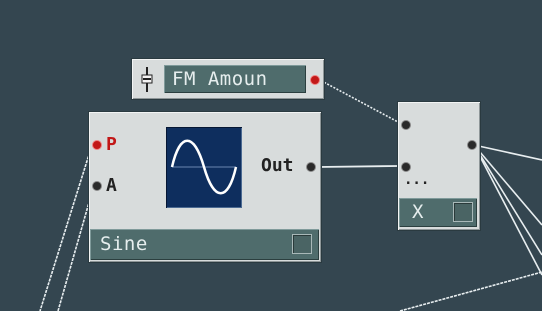  What do you see at coordinates (311, 167) in the screenshot?
I see `output-port-out` at bounding box center [311, 167].